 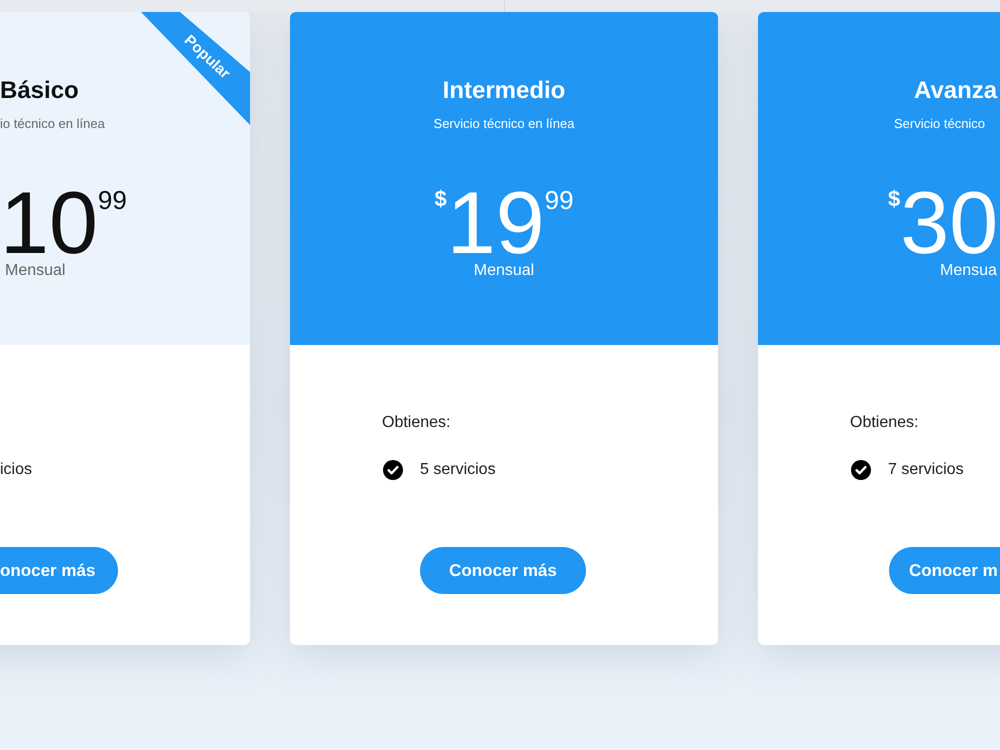 What do you see at coordinates (458, 470) in the screenshot?
I see `feature-text: 5 servicios` at bounding box center [458, 470].